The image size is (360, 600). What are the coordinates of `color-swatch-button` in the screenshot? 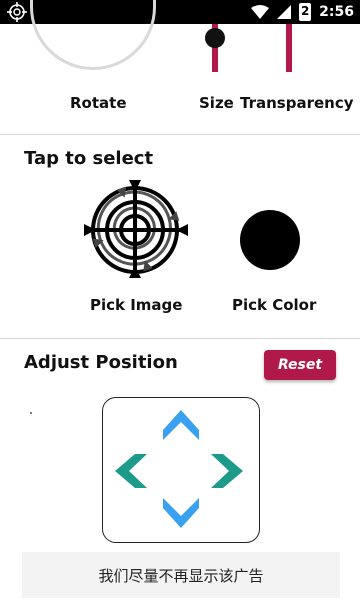 It's located at (270, 240).